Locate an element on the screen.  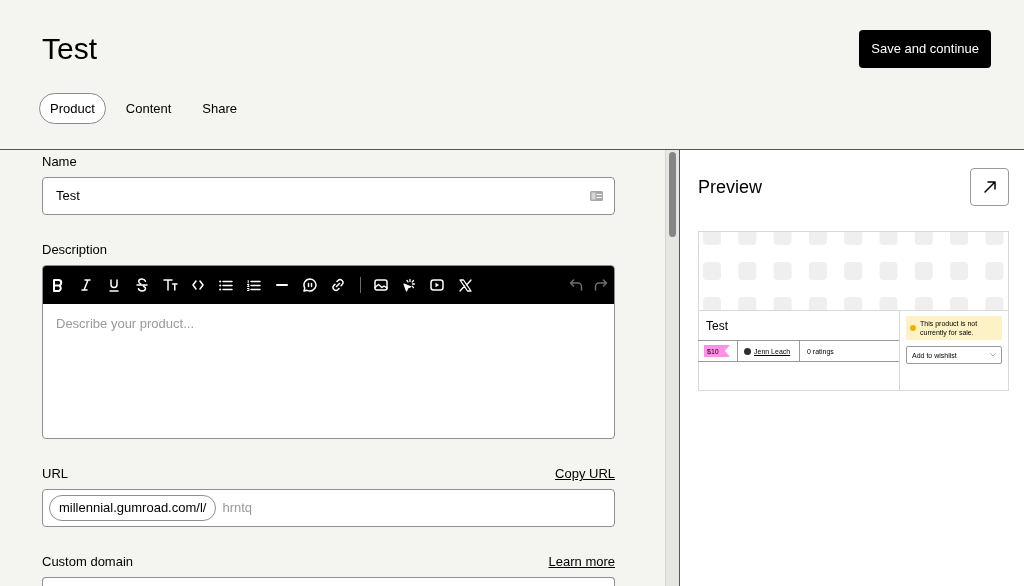
tab: Share is located at coordinates (220, 108).